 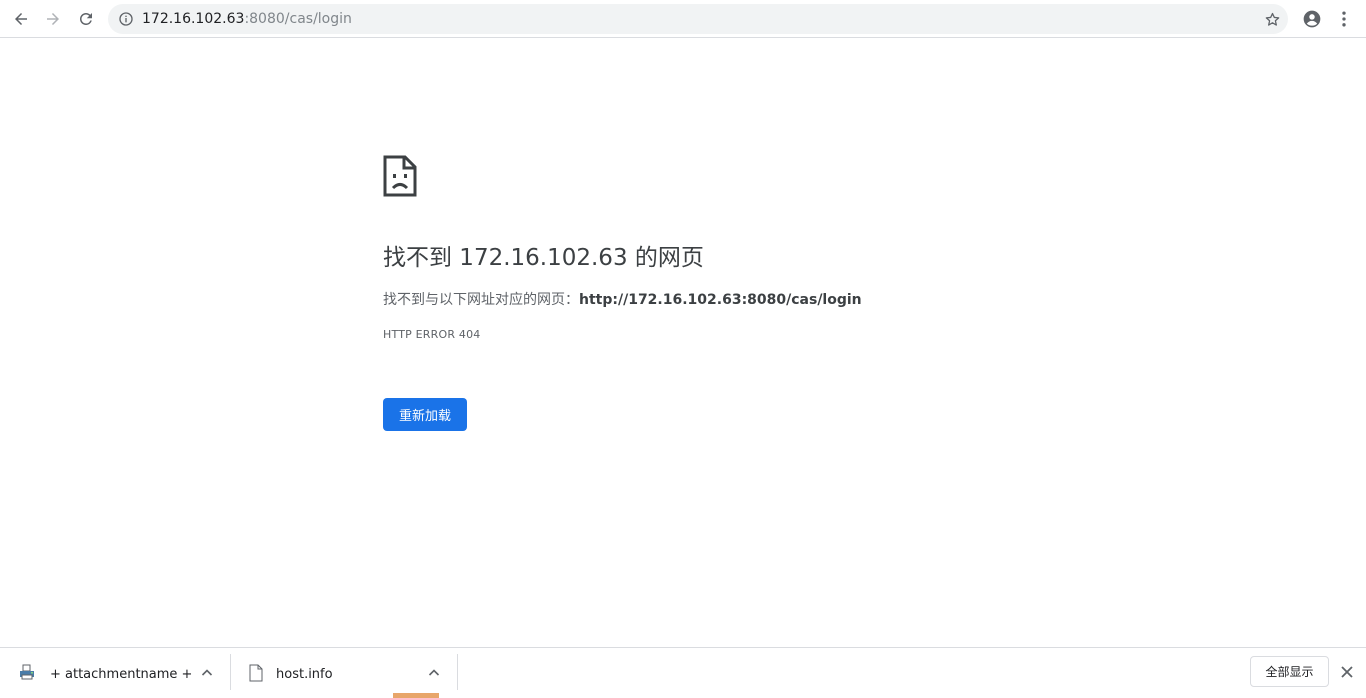 I want to click on download-item-name: host.info, so click(x=304, y=674).